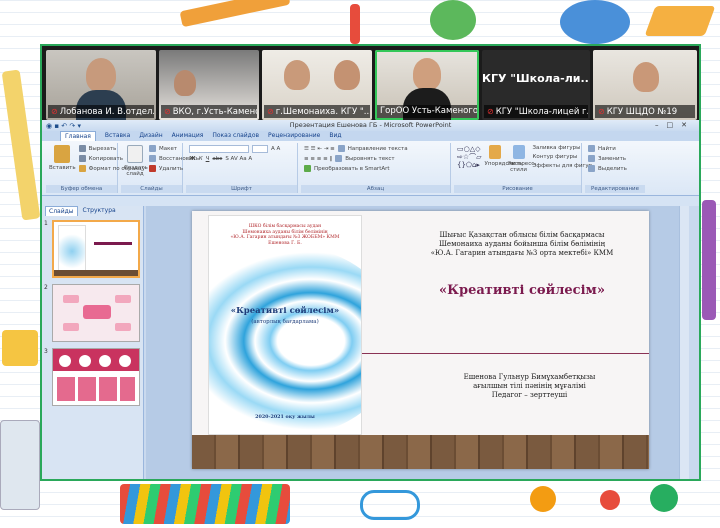  What do you see at coordinates (675, 125) in the screenshot?
I see `window-controls: –□✕` at bounding box center [675, 125].